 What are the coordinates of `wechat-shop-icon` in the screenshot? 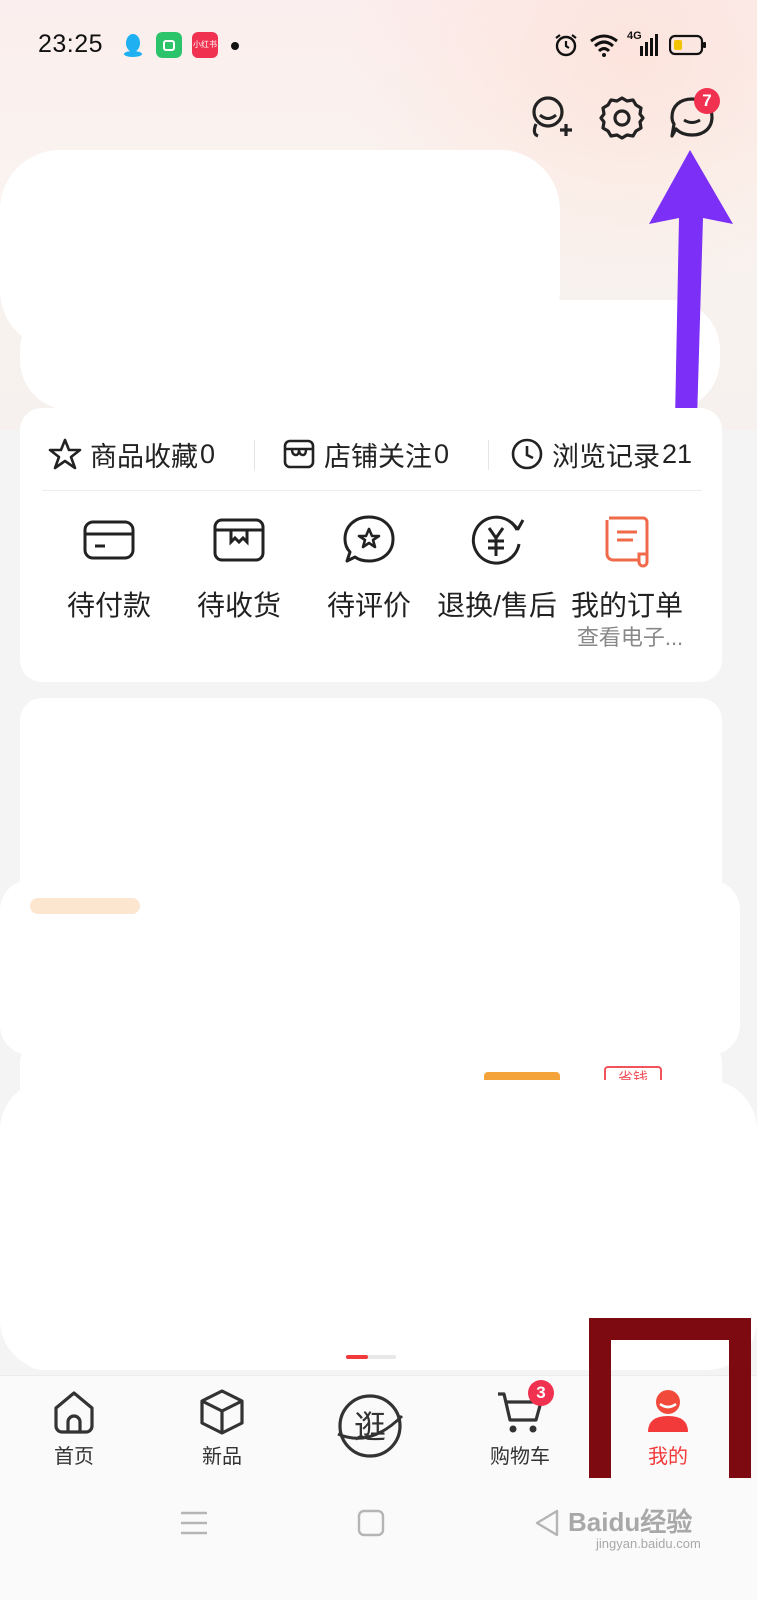 It's located at (169, 45).